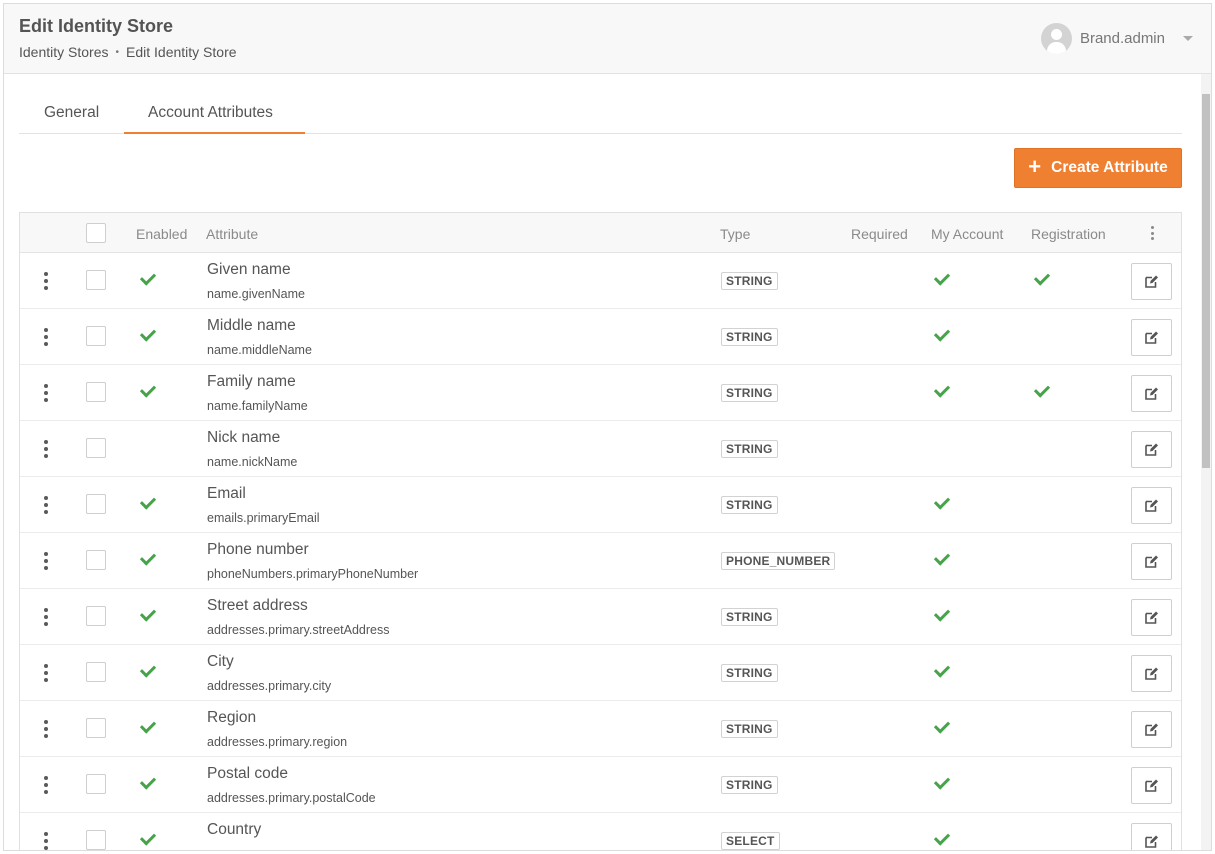 This screenshot has width=1215, height=854. Describe the element at coordinates (600, 449) in the screenshot. I see `table-row: Nick name name.nickName STRING` at that location.